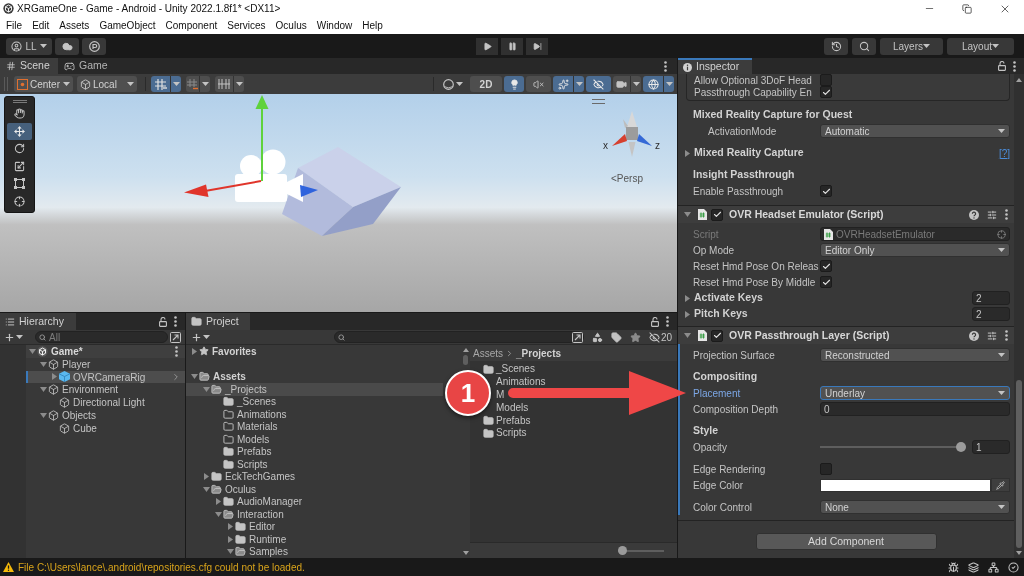 This screenshot has width=1024, height=576. What do you see at coordinates (980, 46) in the screenshot?
I see `layout-dropdown: Layout` at bounding box center [980, 46].